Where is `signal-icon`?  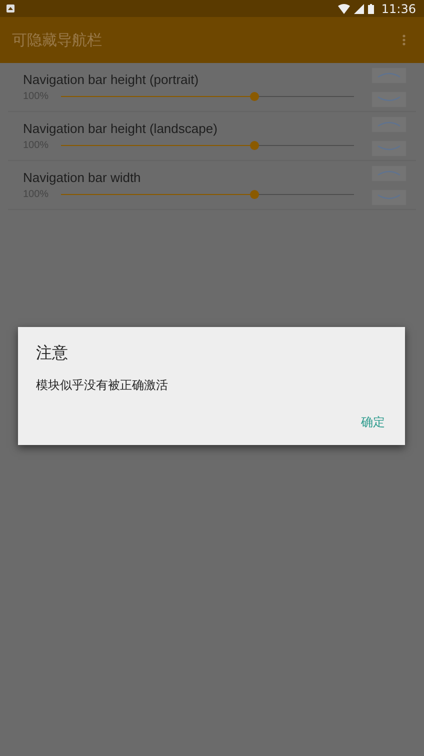
signal-icon is located at coordinates (359, 9).